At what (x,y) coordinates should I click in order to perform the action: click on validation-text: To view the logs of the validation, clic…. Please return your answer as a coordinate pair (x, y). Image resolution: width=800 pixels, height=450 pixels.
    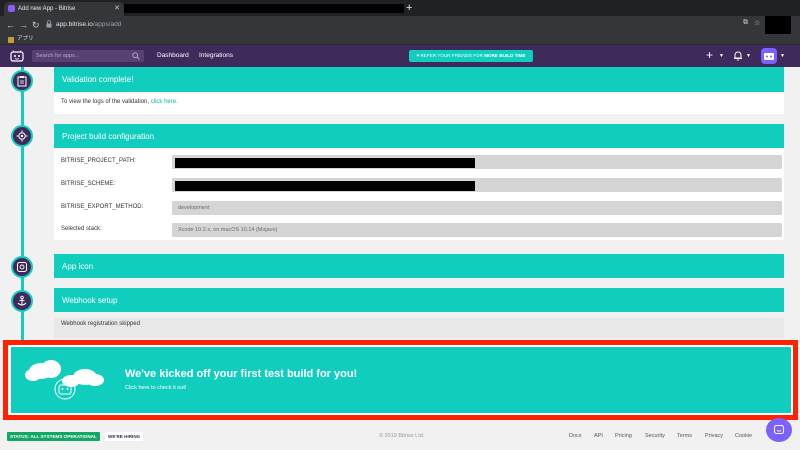
    Looking at the image, I should click on (119, 102).